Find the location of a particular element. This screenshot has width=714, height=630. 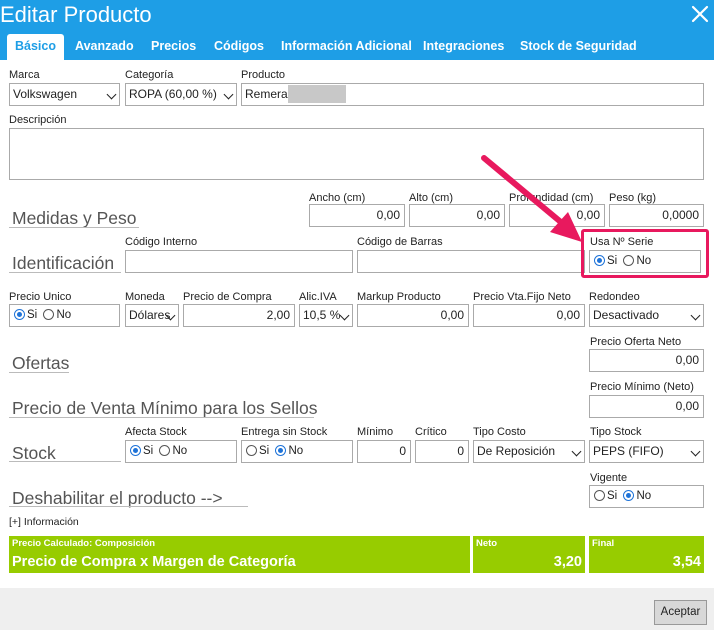

codigo-interno-label: Código Interno is located at coordinates (161, 242).